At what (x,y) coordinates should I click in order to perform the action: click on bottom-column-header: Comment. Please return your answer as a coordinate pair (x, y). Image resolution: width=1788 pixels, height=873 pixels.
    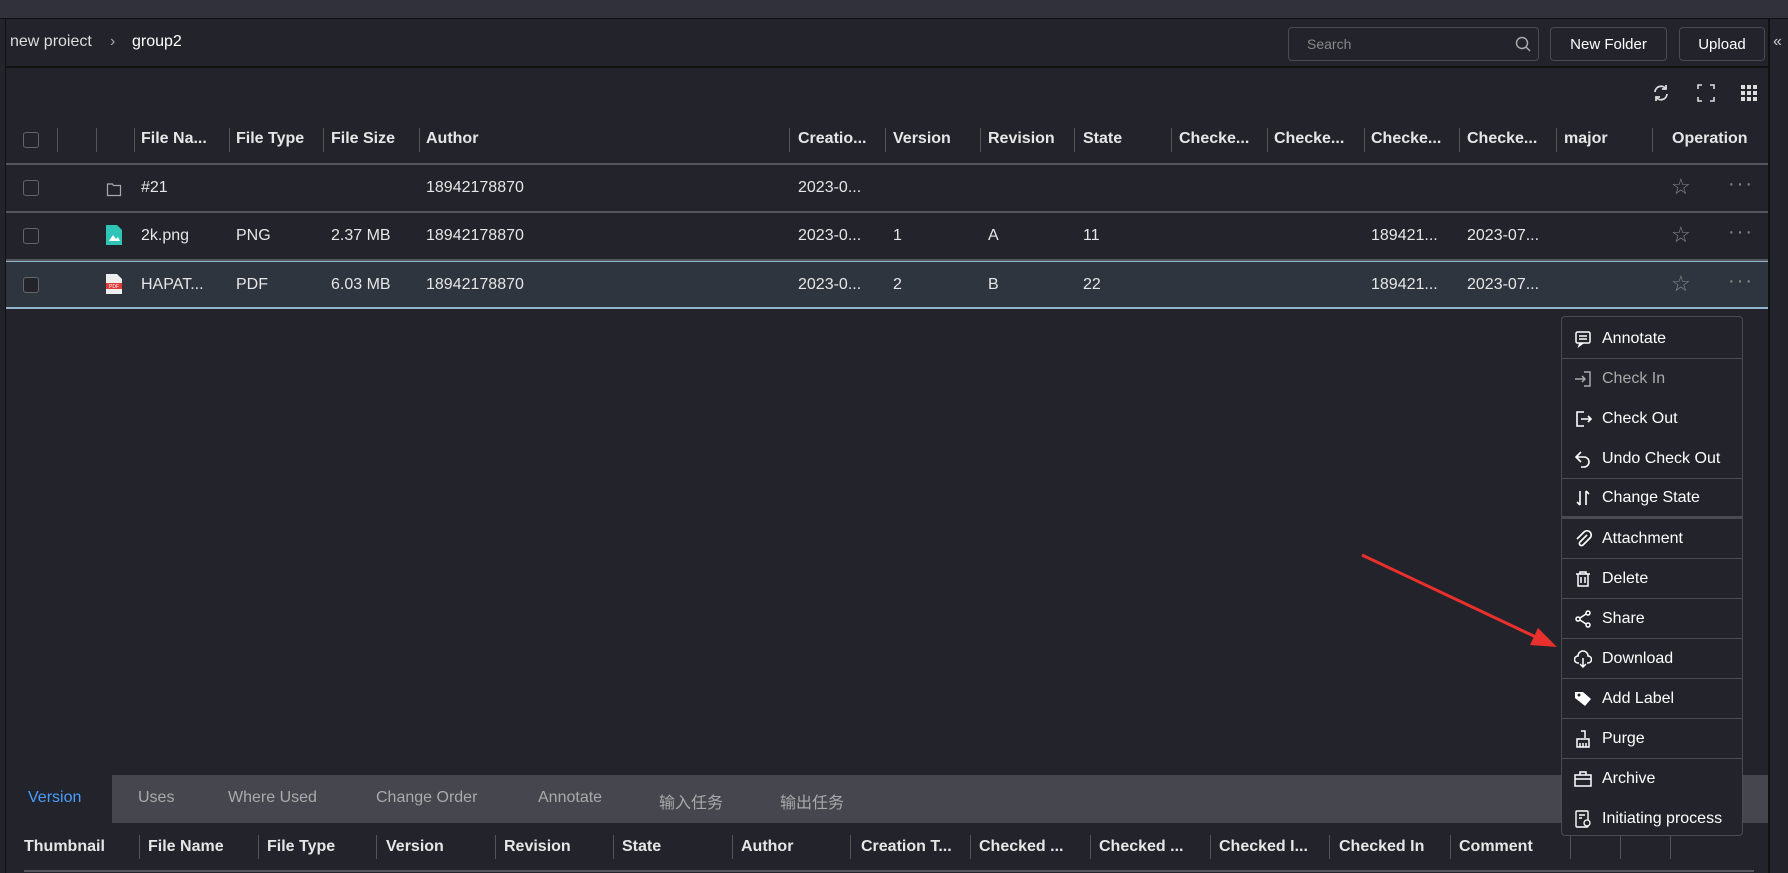
    Looking at the image, I should click on (1496, 847).